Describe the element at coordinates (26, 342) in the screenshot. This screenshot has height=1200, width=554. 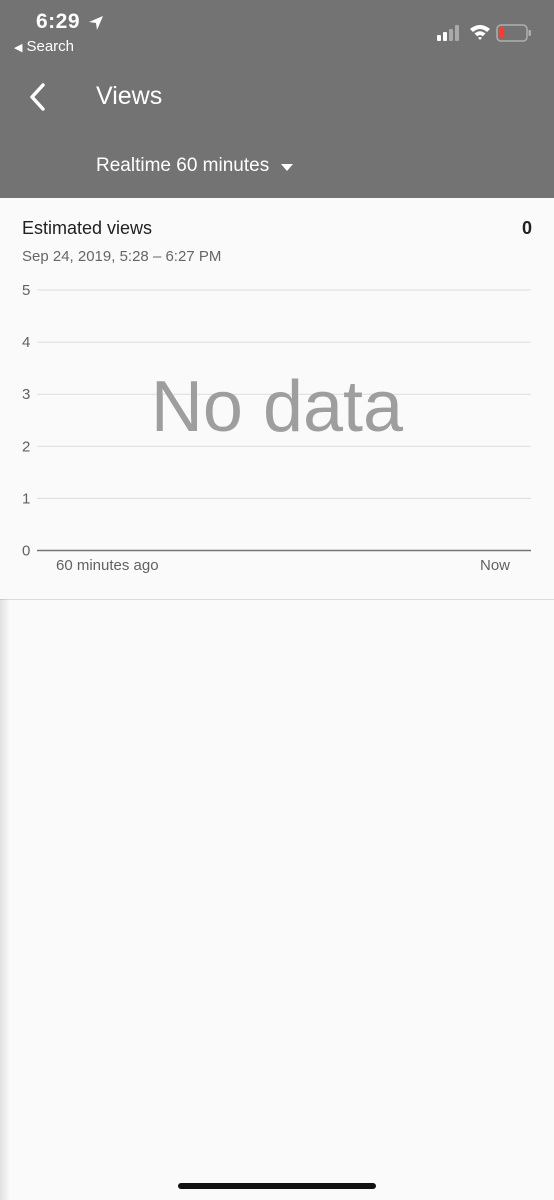
I see `chart-y-tick-label: 4` at that location.